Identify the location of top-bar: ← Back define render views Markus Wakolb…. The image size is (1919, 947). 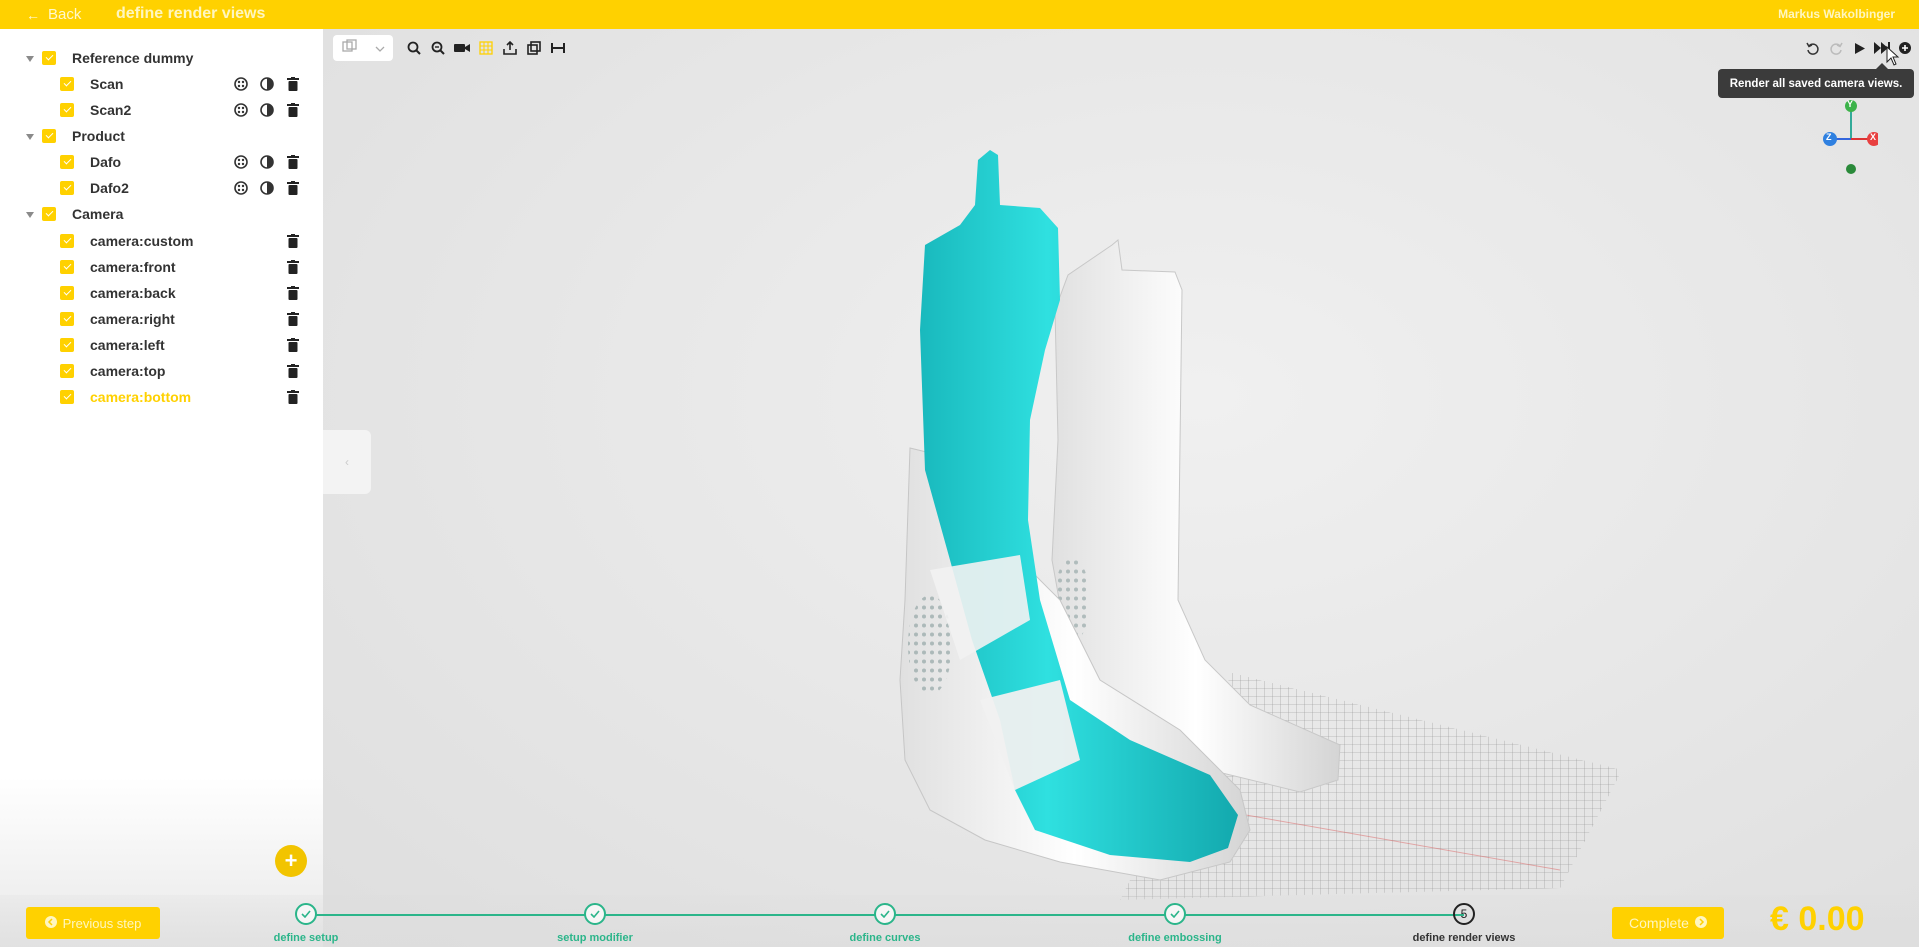
(959, 14).